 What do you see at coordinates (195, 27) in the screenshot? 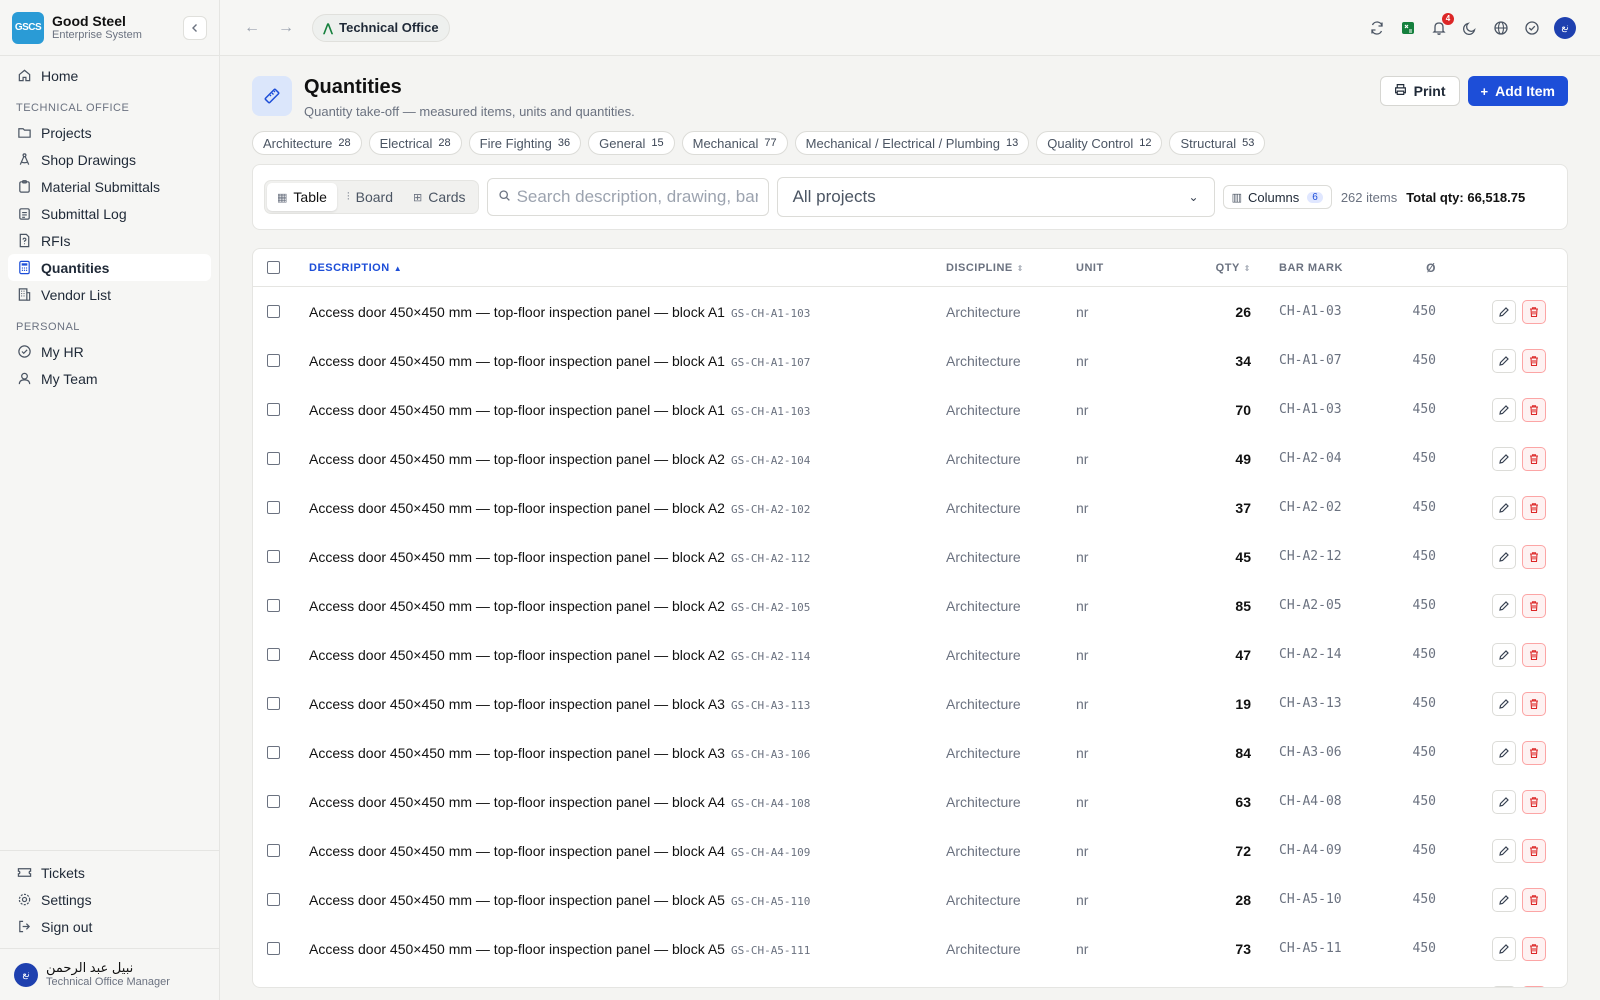
I see `collapse-sidebar-button` at bounding box center [195, 27].